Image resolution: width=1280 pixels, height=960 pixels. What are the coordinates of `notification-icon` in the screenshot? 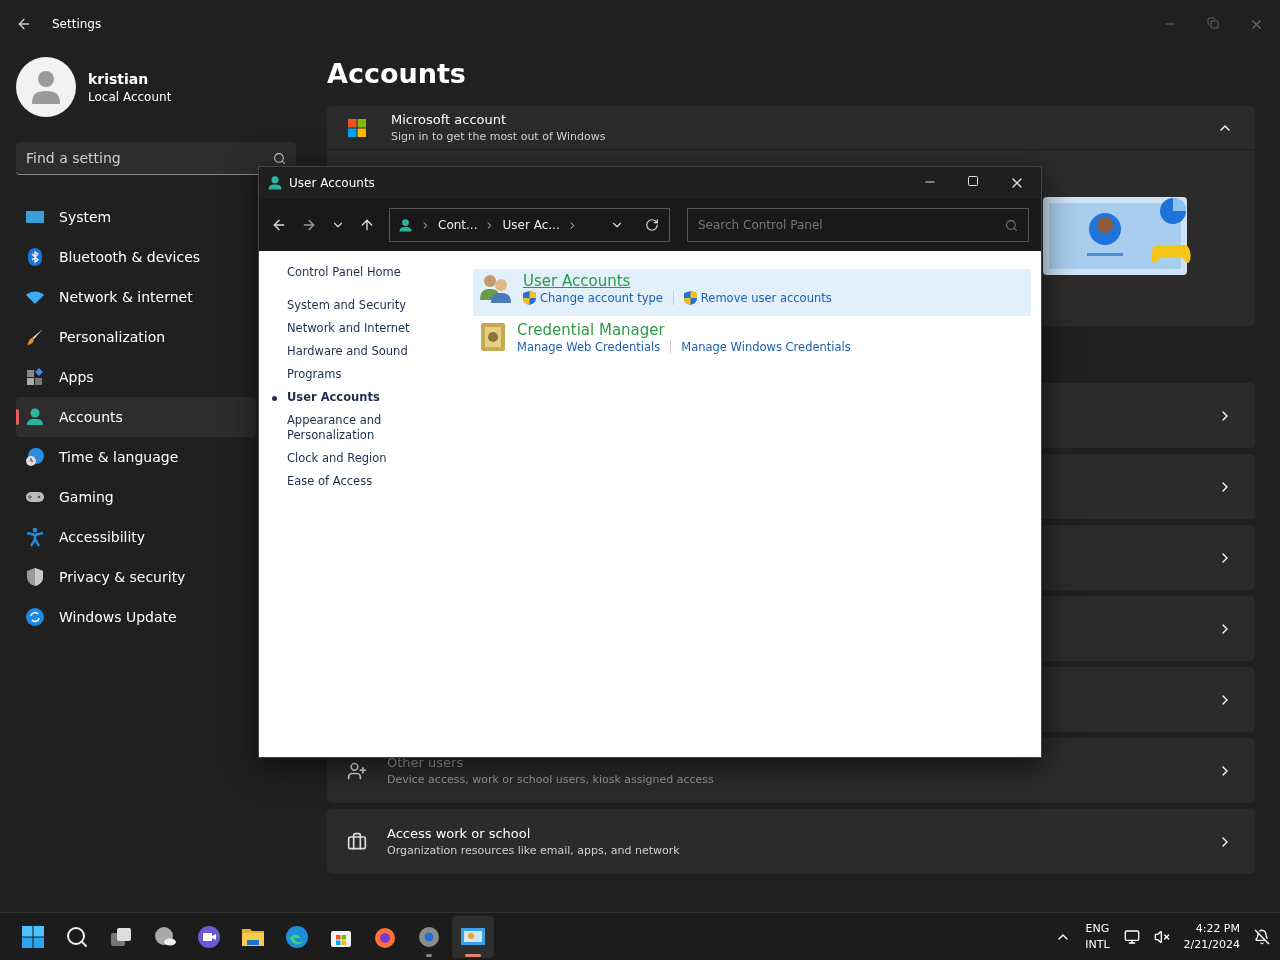 It's located at (1262, 936).